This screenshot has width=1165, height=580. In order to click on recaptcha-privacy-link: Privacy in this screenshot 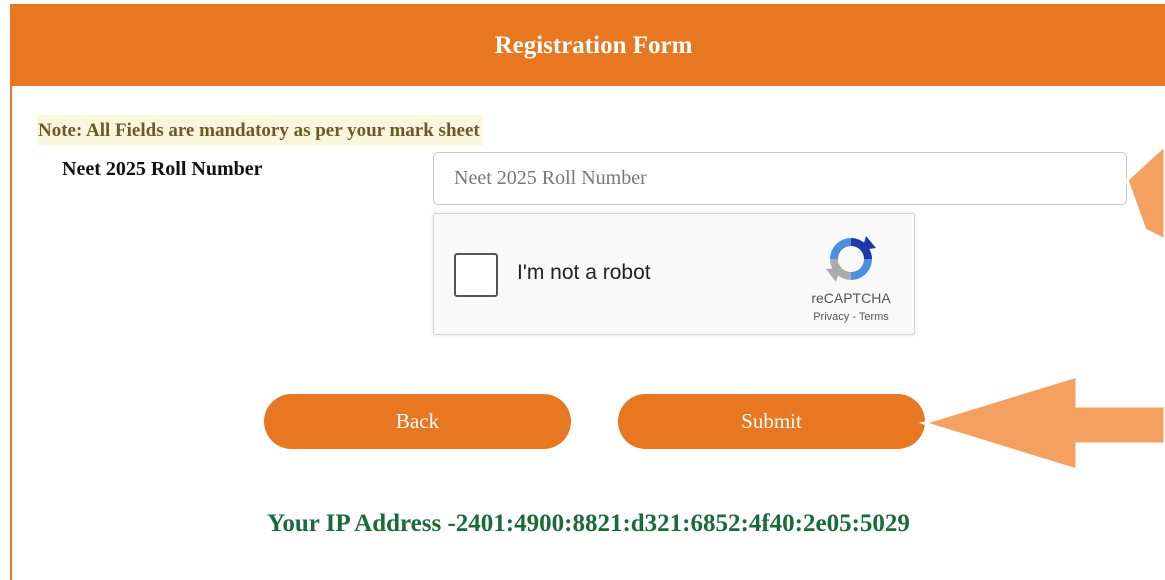, I will do `click(831, 317)`.